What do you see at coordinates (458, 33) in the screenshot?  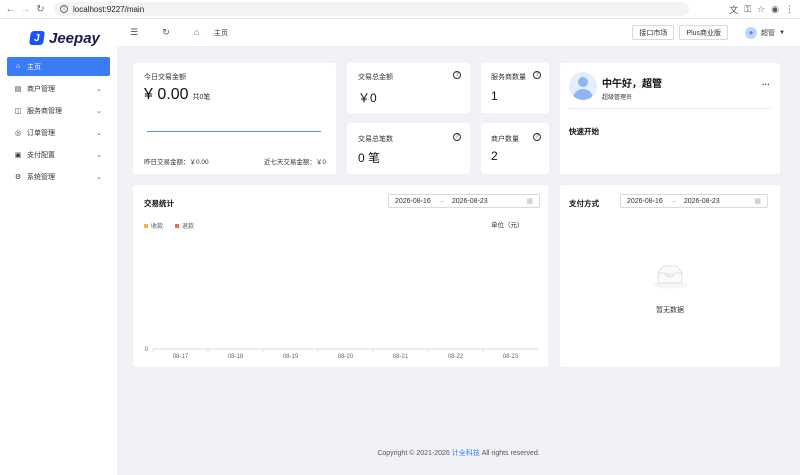 I see `top-header: ☰ ↻ ⌂ 主页 接口市场 Plus商业版 ● 超管 ▼` at bounding box center [458, 33].